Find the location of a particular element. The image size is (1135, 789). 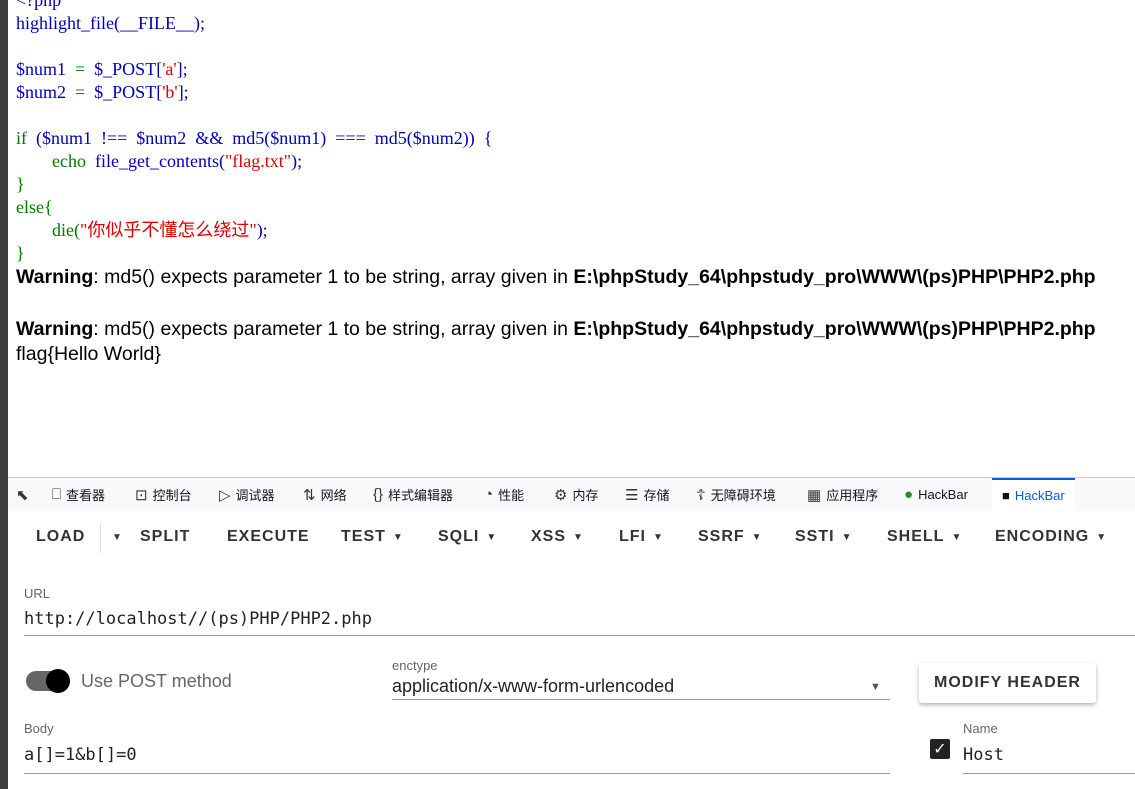

tab-accessibility: ☦ 无障碍环境 is located at coordinates (736, 494).